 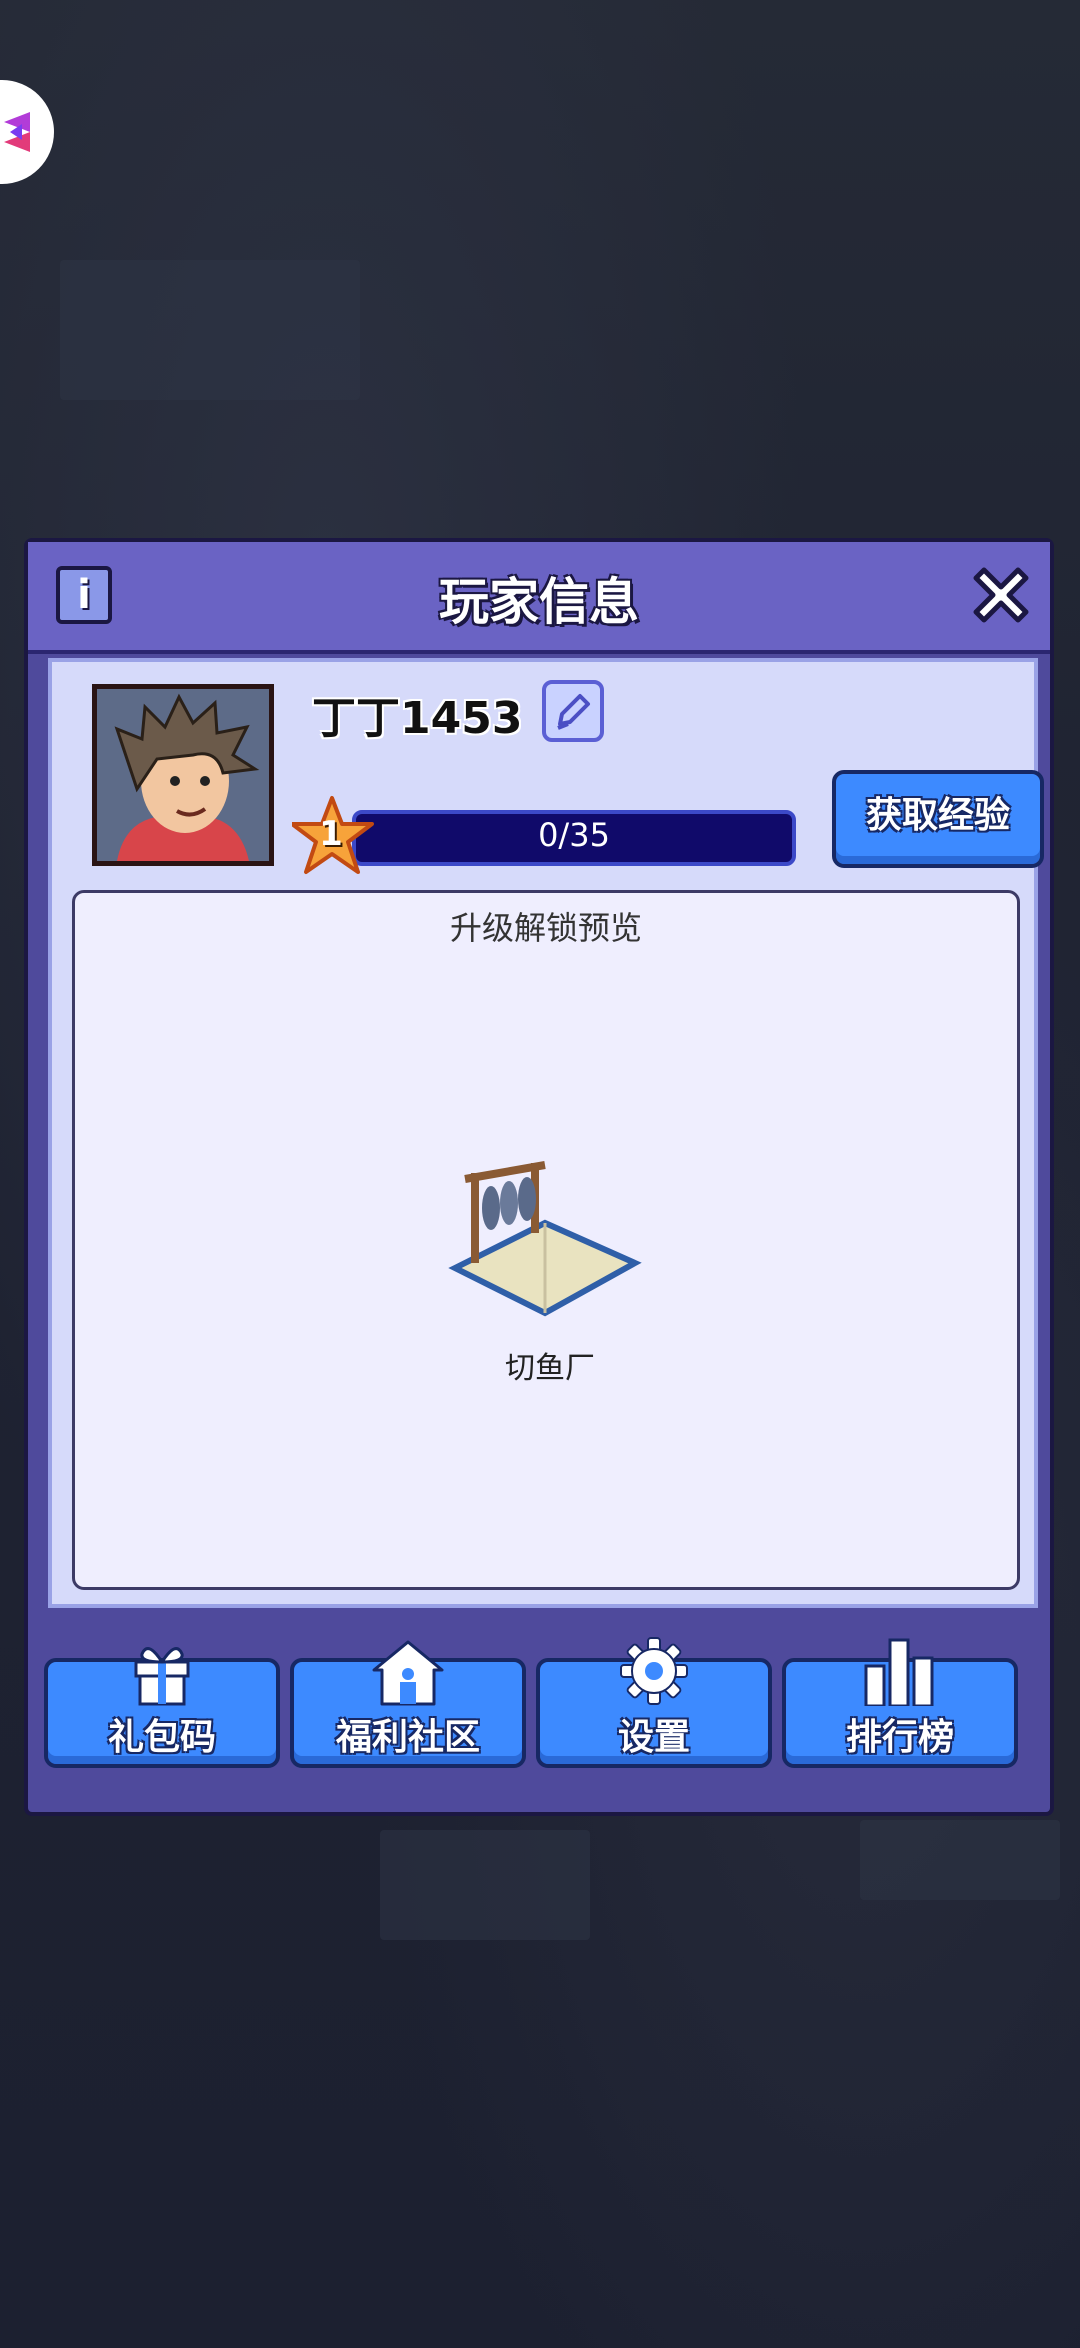 What do you see at coordinates (210, 330) in the screenshot?
I see `background-car` at bounding box center [210, 330].